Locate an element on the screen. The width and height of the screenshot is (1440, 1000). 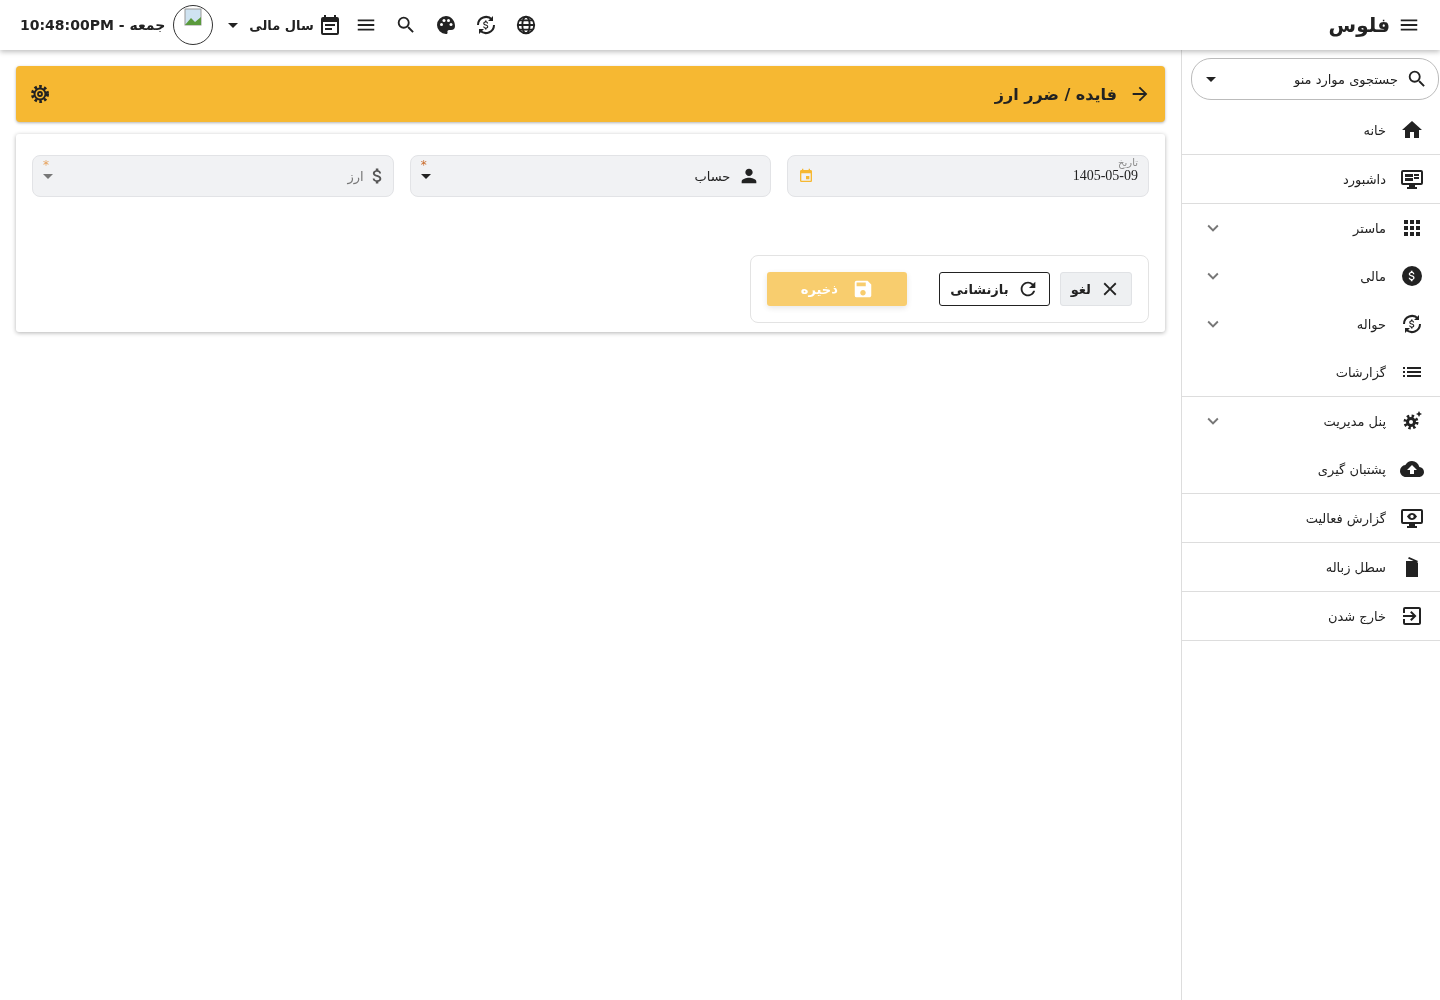
monitor-eye-icon is located at coordinates (1412, 518).